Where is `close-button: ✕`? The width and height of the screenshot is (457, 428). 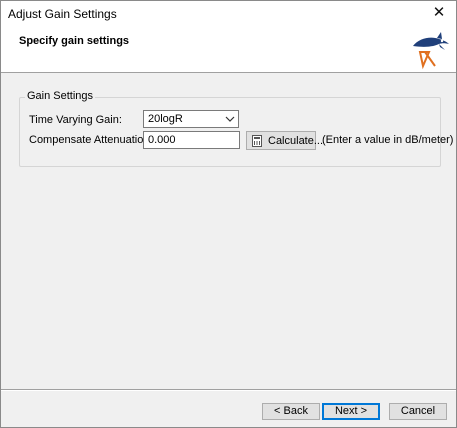
close-button: ✕ is located at coordinates (439, 13).